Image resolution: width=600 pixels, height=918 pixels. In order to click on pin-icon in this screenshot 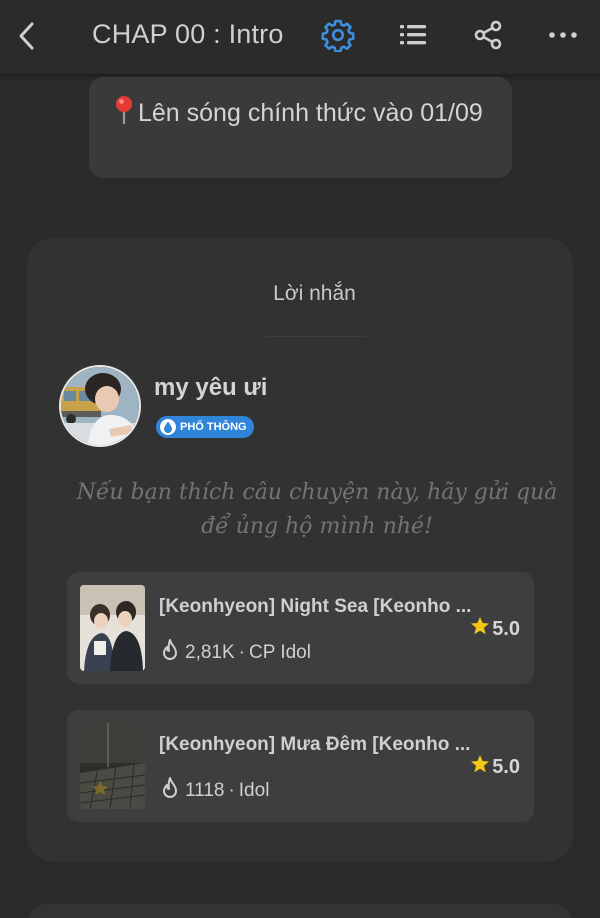, I will do `click(124, 110)`.